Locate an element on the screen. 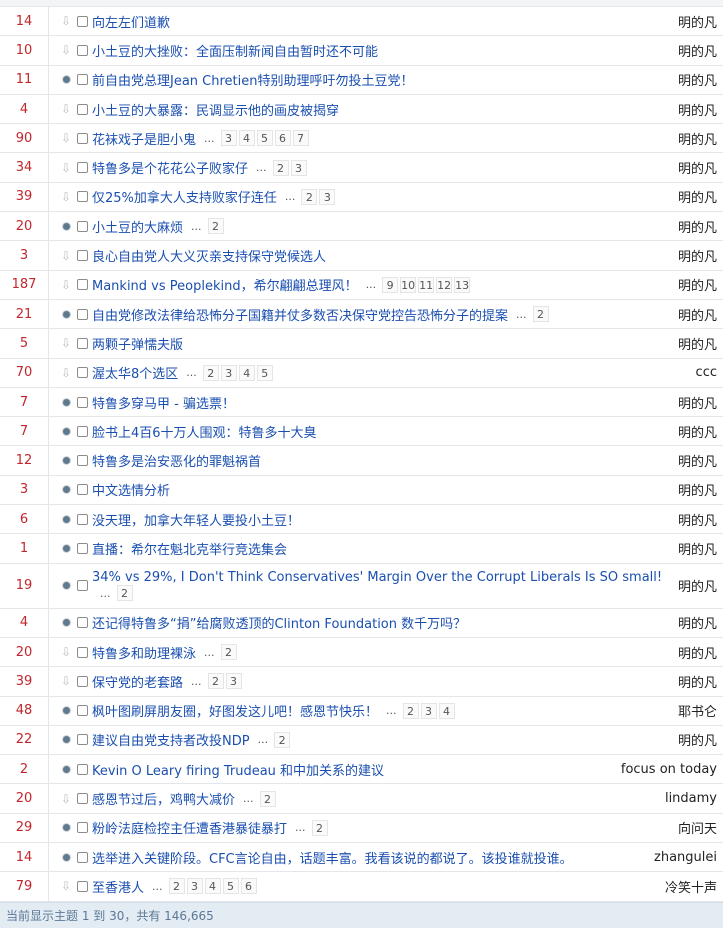  page-link: 7 is located at coordinates (300, 138).